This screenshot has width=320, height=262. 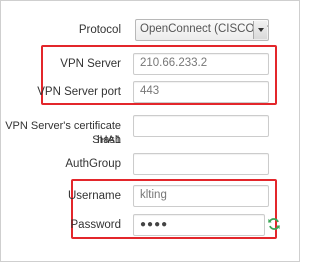 What do you see at coordinates (201, 164) in the screenshot?
I see `auth-group-input` at bounding box center [201, 164].